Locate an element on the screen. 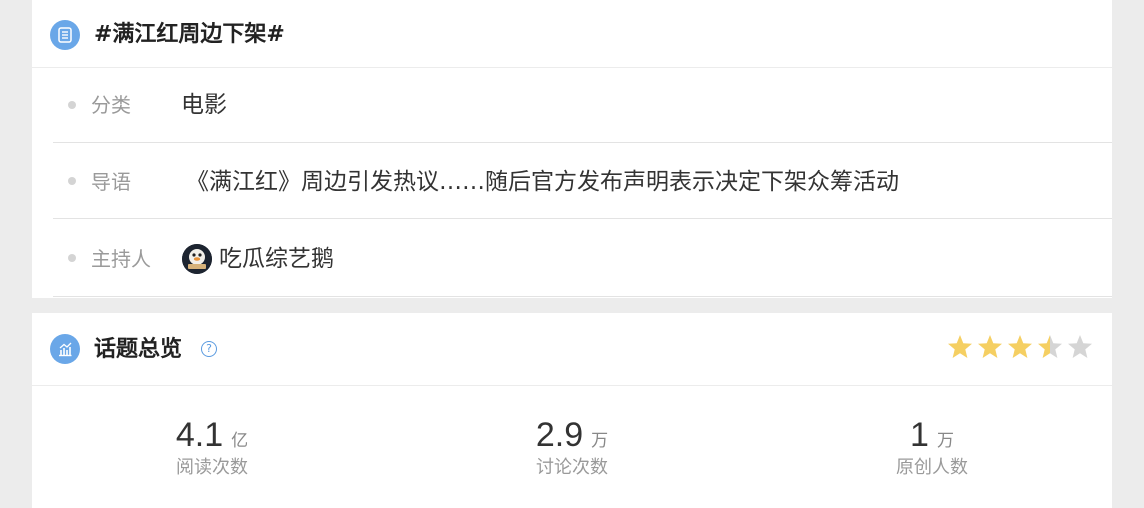 Image resolution: width=1144 pixels, height=508 pixels. host-row: 主持人 吃瓜综艺鹅 is located at coordinates (582, 258).